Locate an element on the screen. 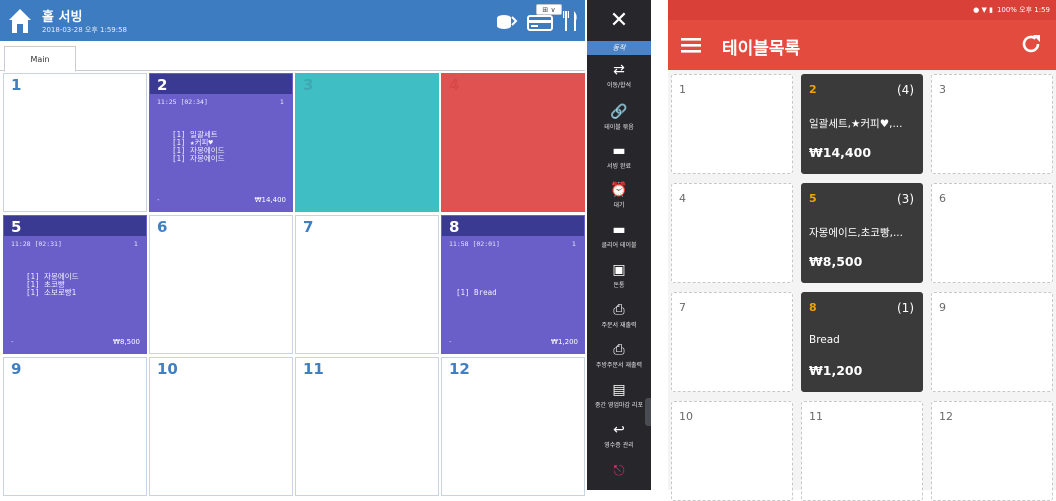 Image resolution: width=1056 pixels, height=501 pixels. mobile-table-8: 8 (1) Bread ₩1,200 is located at coordinates (862, 342).